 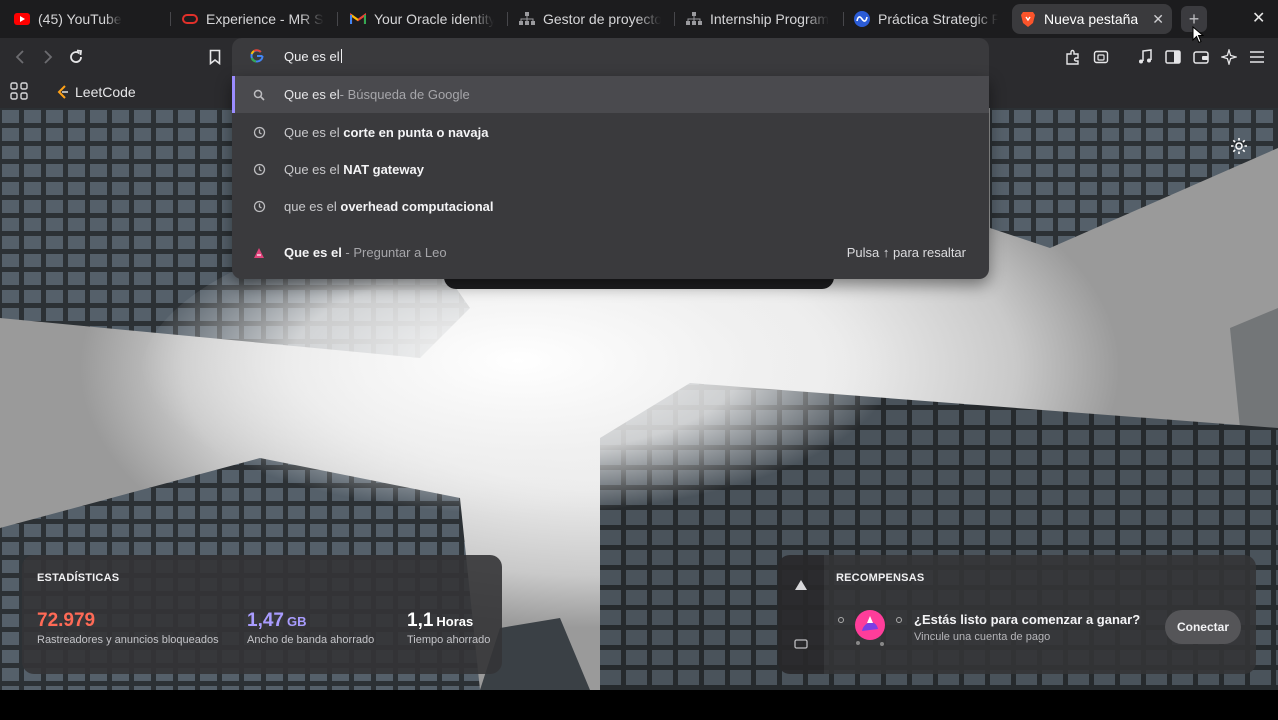 I want to click on suggestion-completion: NAT gateway, so click(x=383, y=169).